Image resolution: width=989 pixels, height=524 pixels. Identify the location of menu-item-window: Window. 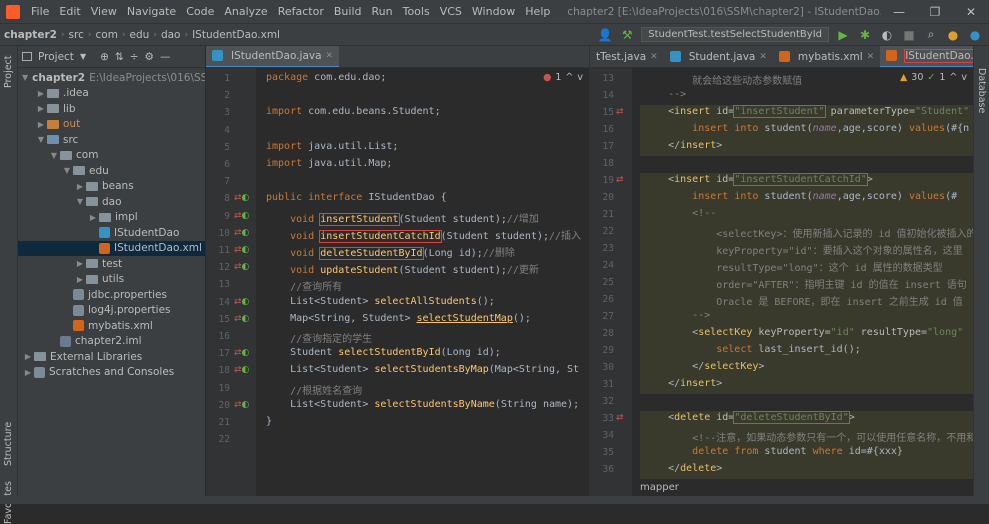
(493, 11).